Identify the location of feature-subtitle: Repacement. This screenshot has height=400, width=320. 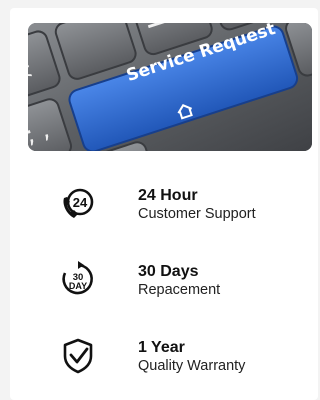
(179, 290).